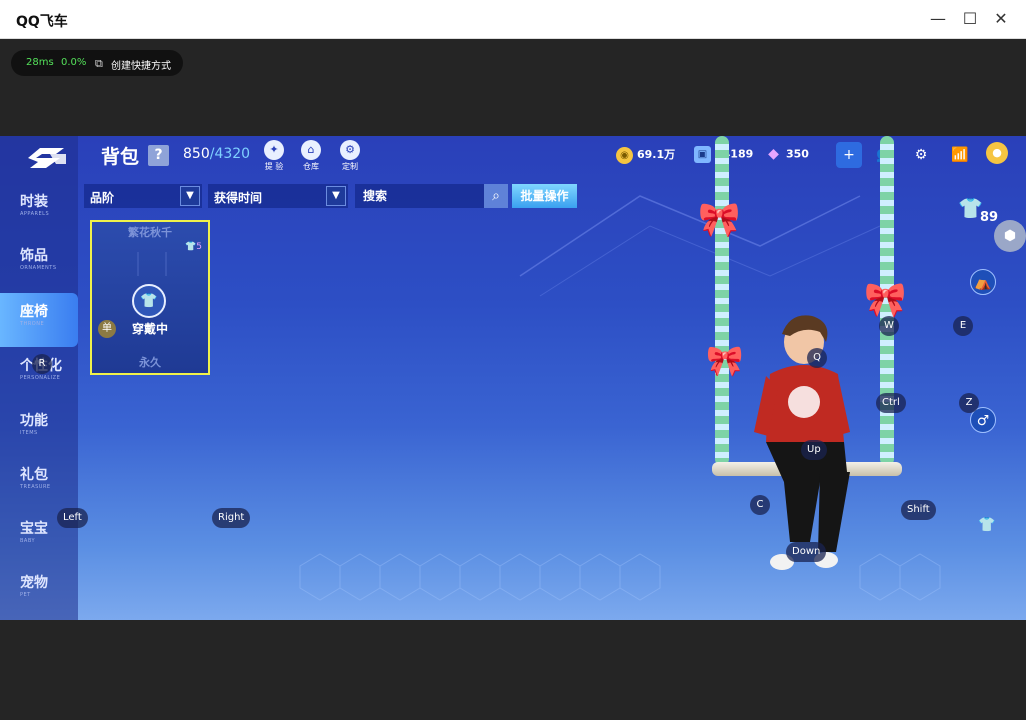 The height and width of the screenshot is (720, 1026). What do you see at coordinates (513, 670) in the screenshot?
I see `letterbox-bottom` at bounding box center [513, 670].